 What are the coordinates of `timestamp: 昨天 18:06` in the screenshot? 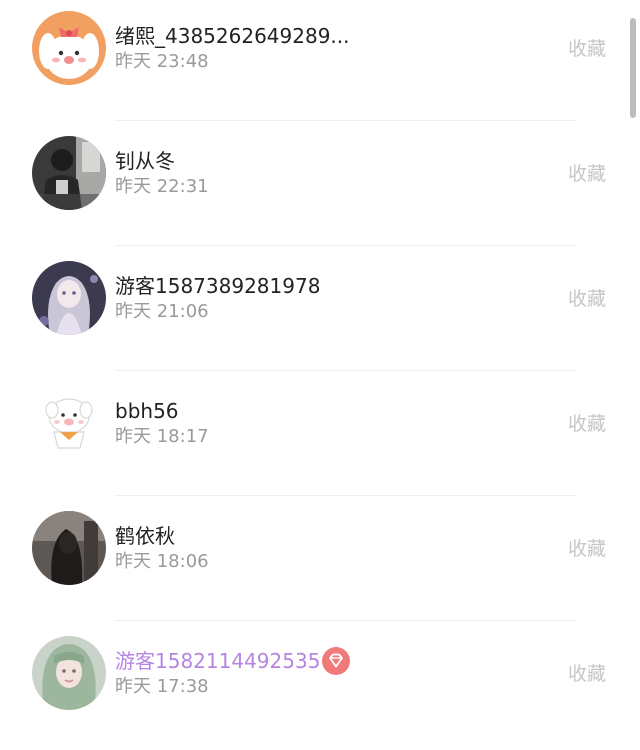 It's located at (162, 561).